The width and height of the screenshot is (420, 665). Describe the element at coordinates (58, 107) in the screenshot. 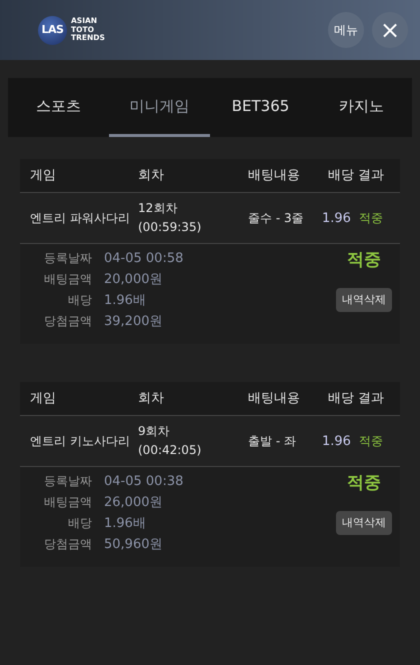

I see `tab: 스포츠` at that location.